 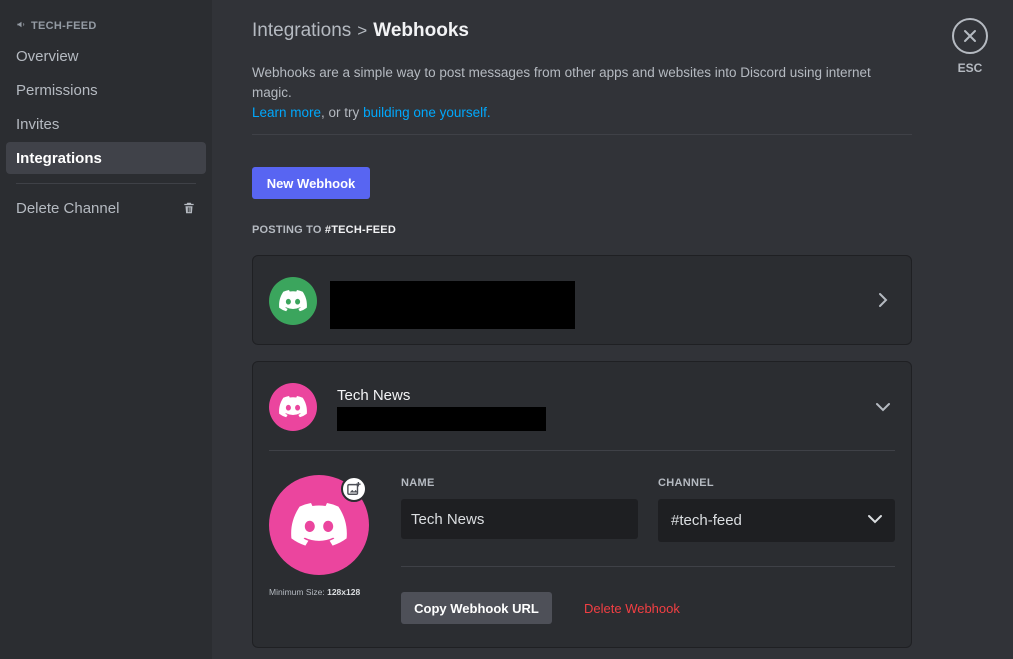 I want to click on channel-select: #tech-feed, so click(x=776, y=520).